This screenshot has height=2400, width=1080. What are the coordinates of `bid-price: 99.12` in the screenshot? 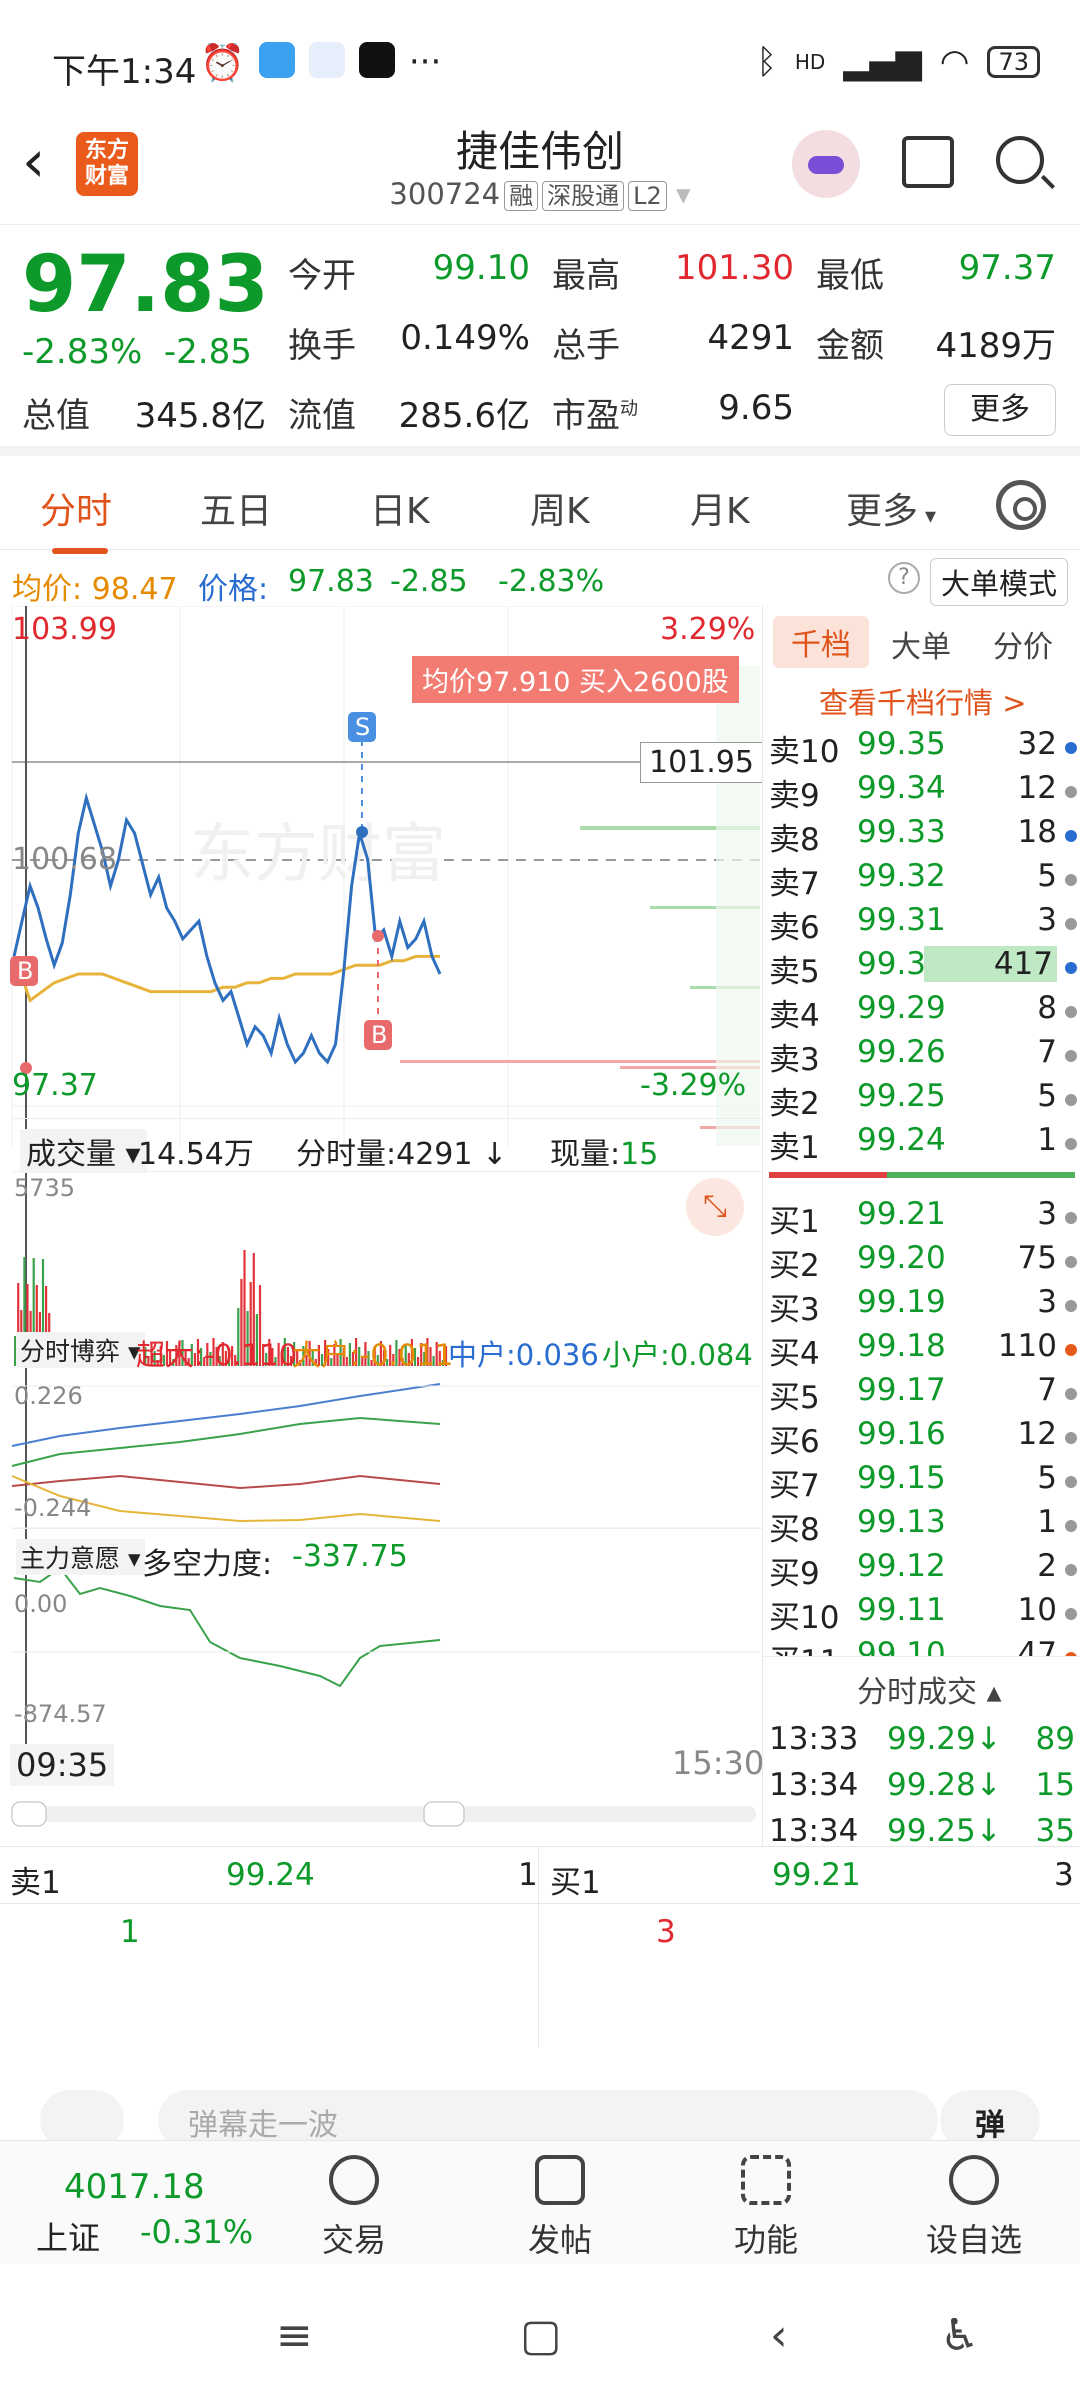 It's located at (901, 1566).